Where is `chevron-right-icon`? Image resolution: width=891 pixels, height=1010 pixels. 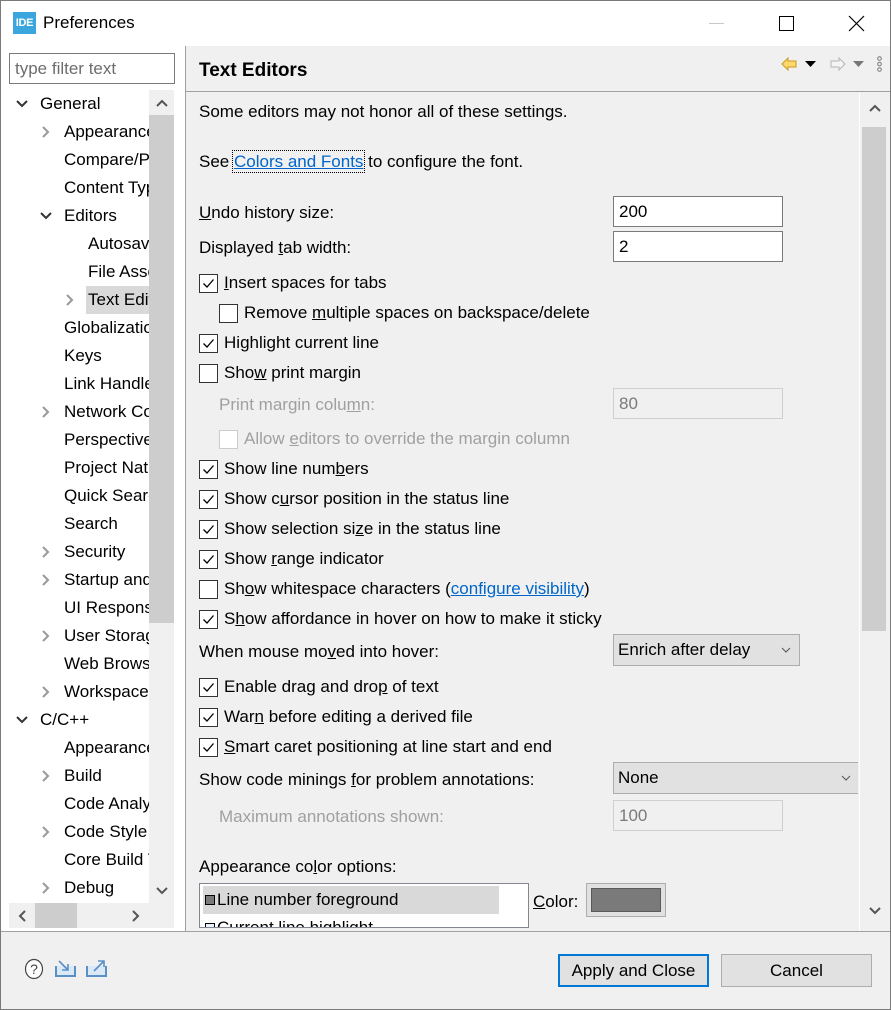
chevron-right-icon is located at coordinates (135, 915).